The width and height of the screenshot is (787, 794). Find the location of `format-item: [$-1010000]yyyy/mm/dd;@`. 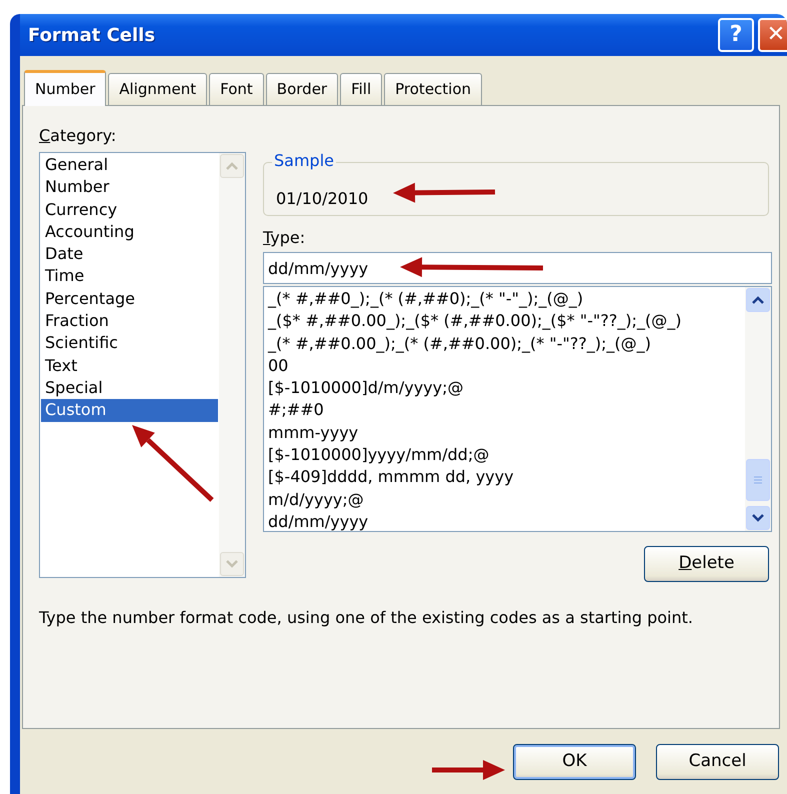

format-item: [$-1010000]yyyy/mm/dd;@ is located at coordinates (504, 455).